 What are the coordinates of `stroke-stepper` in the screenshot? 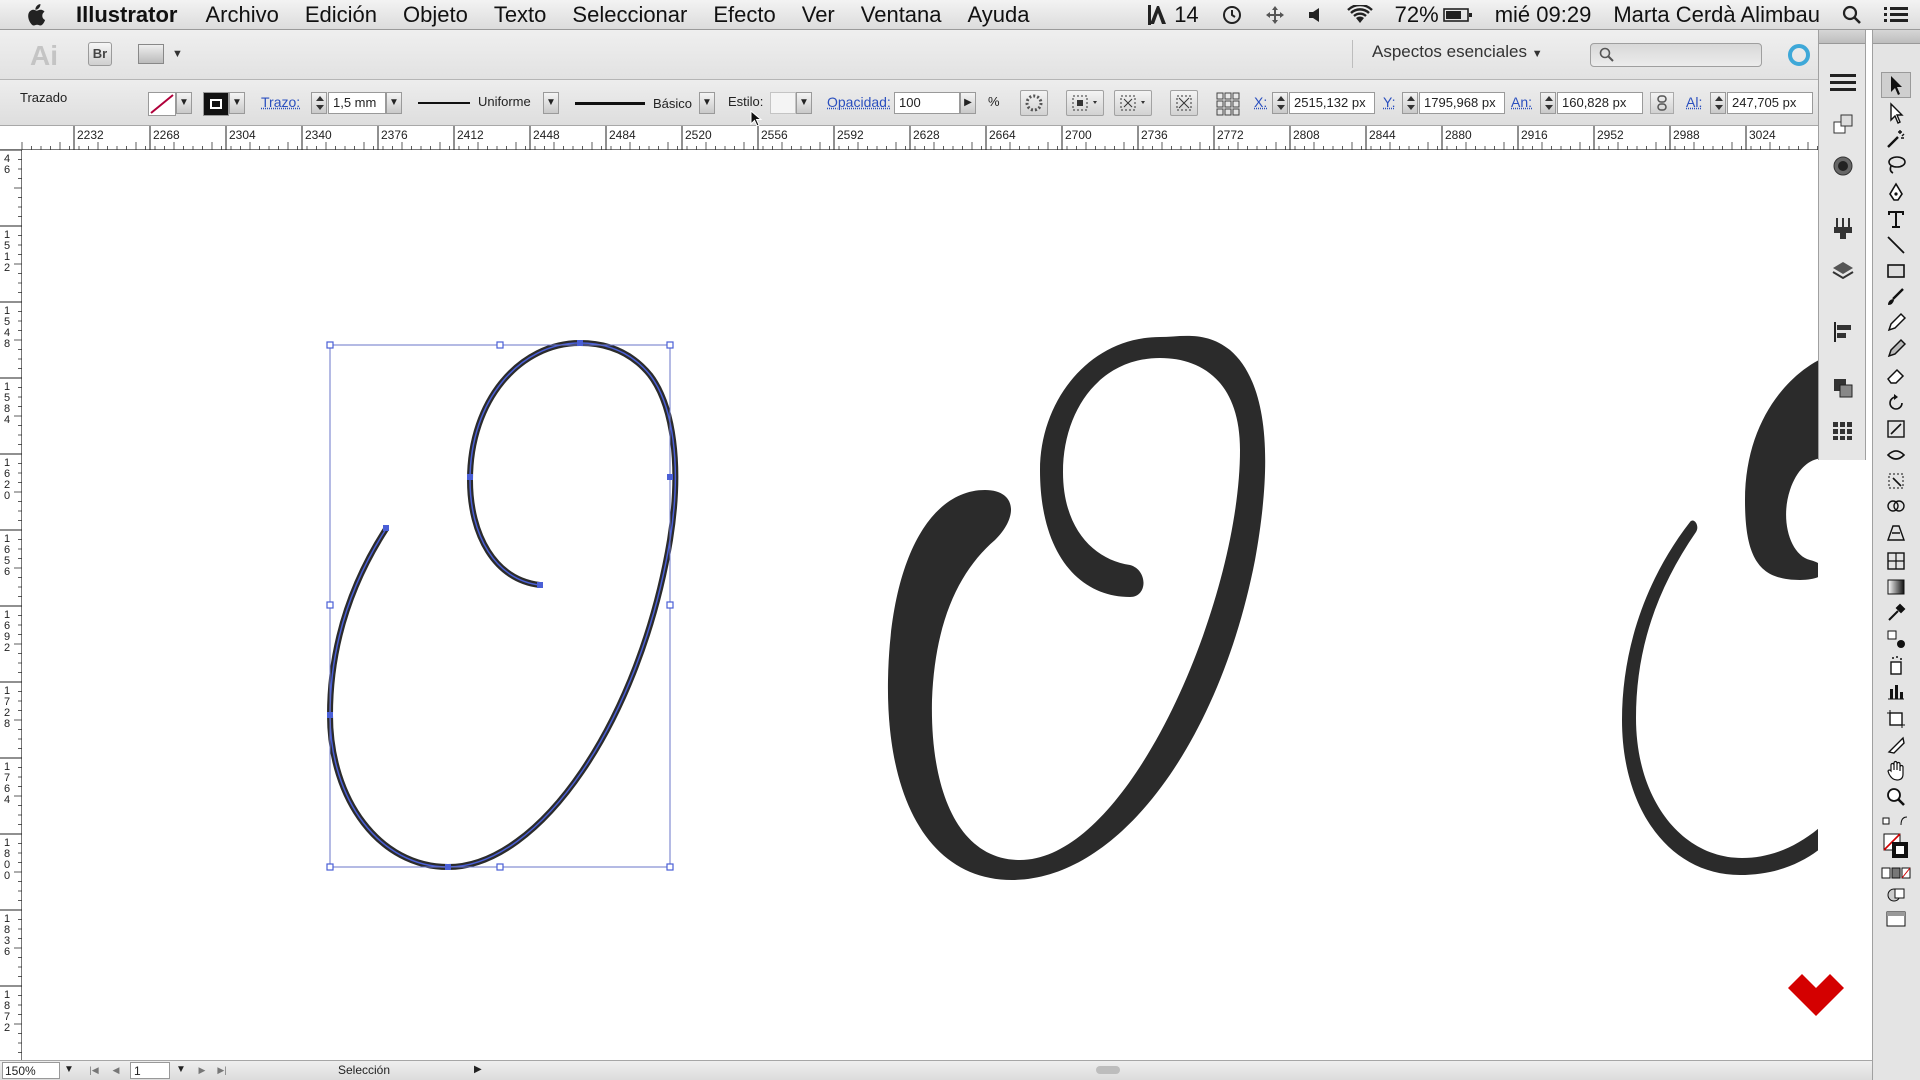 It's located at (319, 103).